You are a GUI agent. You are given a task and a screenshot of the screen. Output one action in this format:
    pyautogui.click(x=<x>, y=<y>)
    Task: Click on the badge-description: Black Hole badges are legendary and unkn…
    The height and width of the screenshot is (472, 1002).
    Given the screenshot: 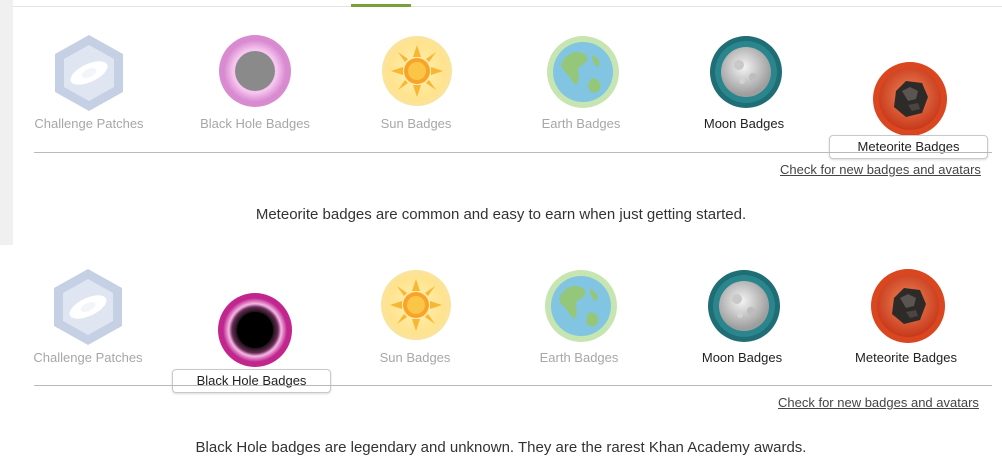 What is the action you would take?
    pyautogui.click(x=501, y=447)
    